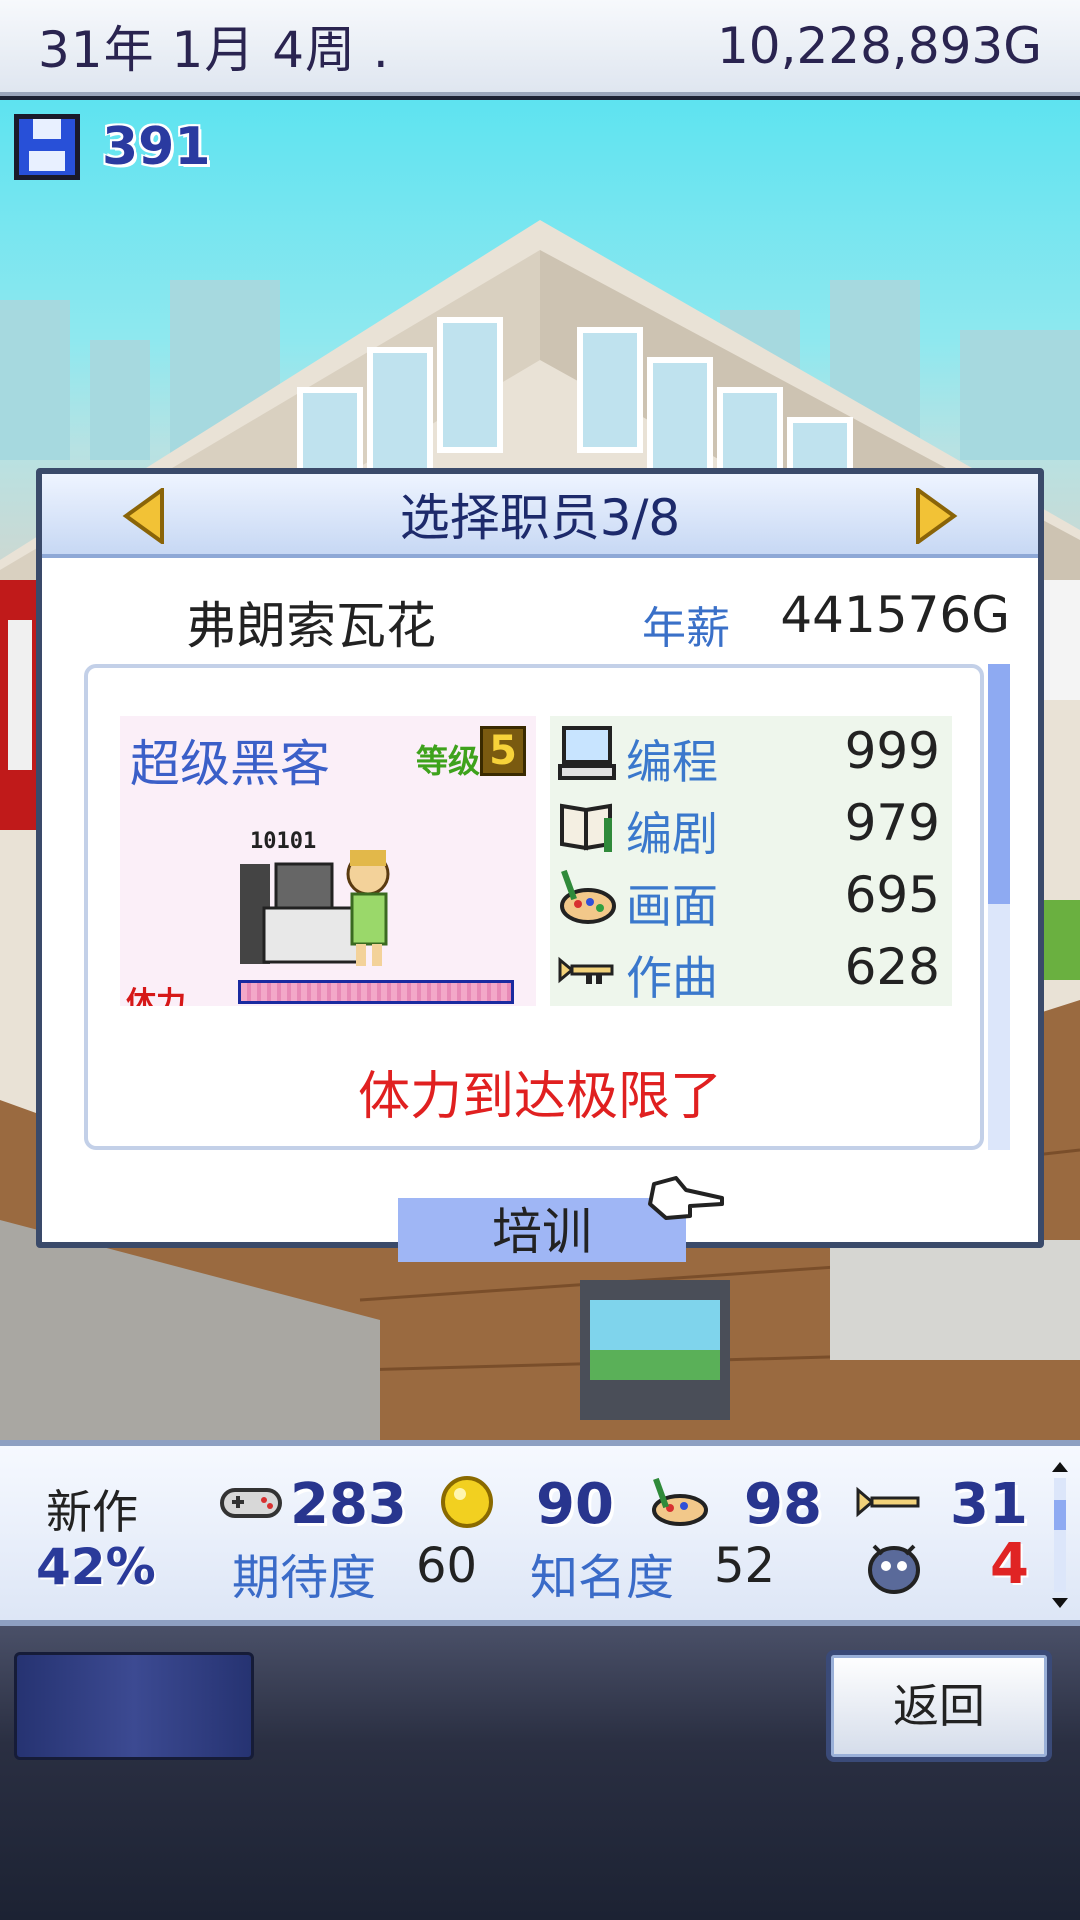 Image resolution: width=1080 pixels, height=1920 pixels. What do you see at coordinates (134, 1706) in the screenshot?
I see `menu-slot` at bounding box center [134, 1706].